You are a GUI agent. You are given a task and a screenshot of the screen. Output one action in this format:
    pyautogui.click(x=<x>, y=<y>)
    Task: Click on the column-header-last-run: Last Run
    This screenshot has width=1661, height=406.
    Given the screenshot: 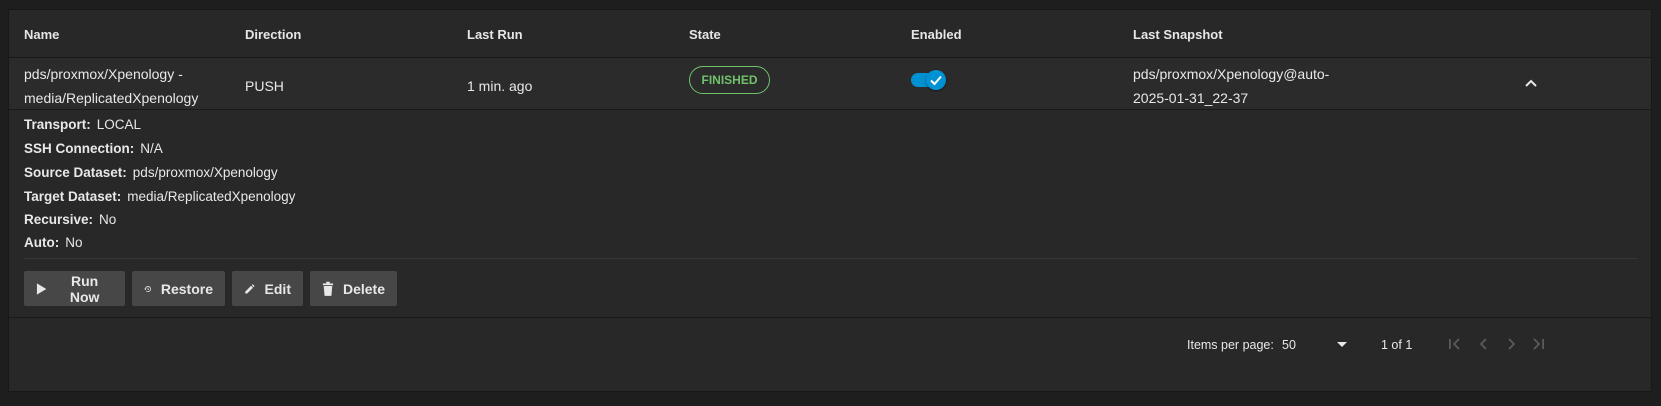 What is the action you would take?
    pyautogui.click(x=495, y=34)
    